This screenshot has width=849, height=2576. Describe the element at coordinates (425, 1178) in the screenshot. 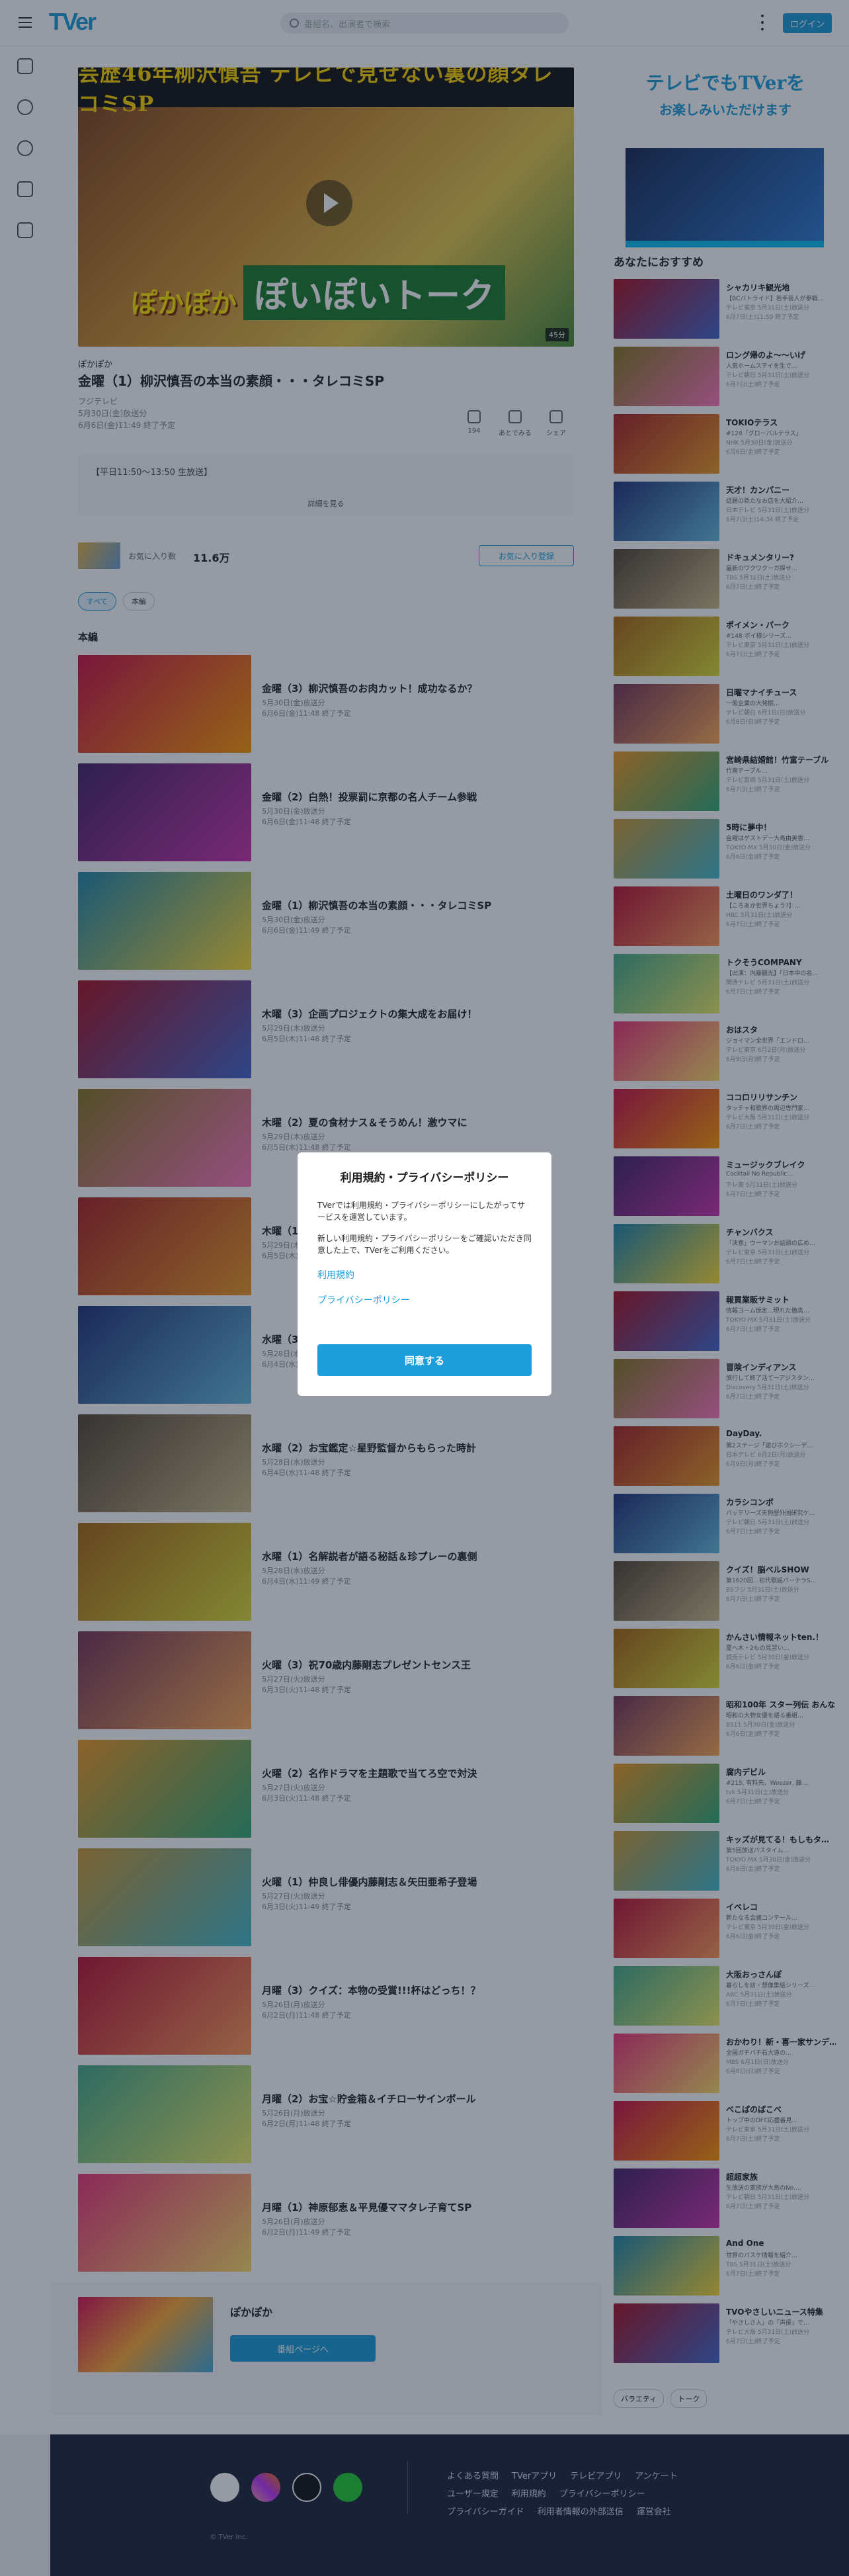

I see `modal-title: 利用規約・プライバシーポリシー` at that location.